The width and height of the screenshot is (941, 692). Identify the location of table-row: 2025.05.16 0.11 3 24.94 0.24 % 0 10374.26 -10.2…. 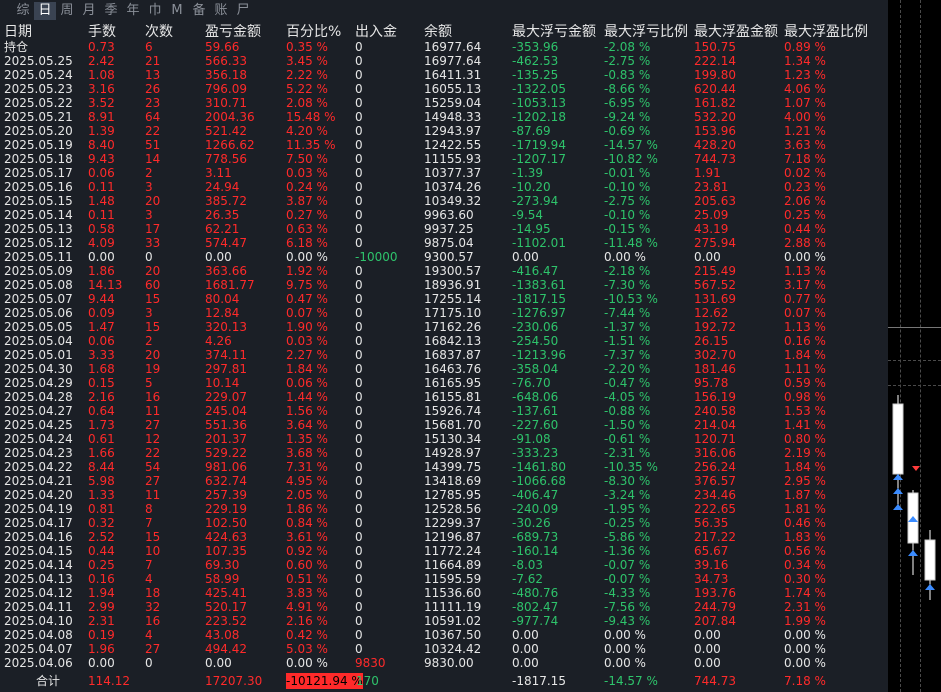
(444, 187).